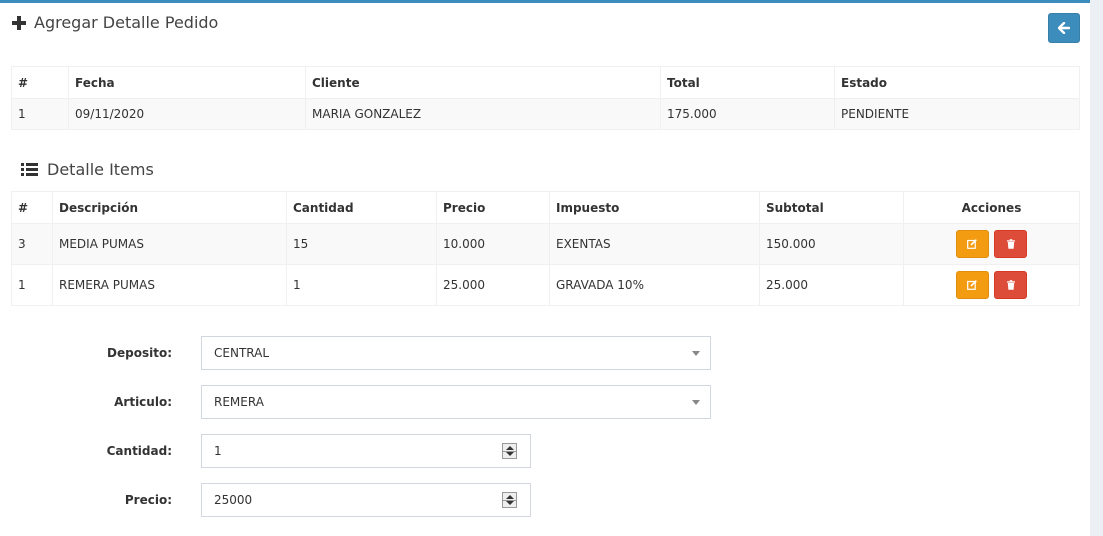 The width and height of the screenshot is (1103, 536). Describe the element at coordinates (654, 244) in the screenshot. I see `table-cell: EXENTAS` at that location.